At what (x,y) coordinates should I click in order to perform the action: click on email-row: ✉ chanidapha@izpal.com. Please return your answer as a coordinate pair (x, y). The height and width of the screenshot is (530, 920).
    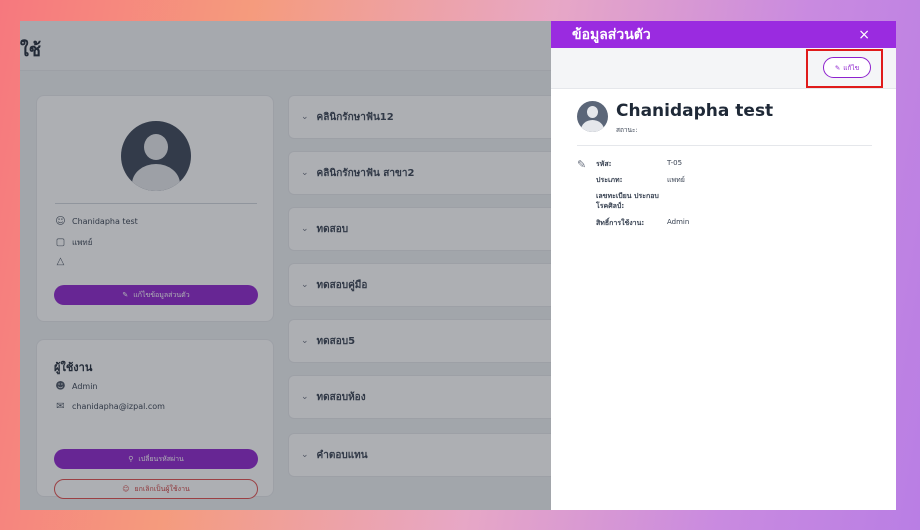
    Looking at the image, I should click on (110, 406).